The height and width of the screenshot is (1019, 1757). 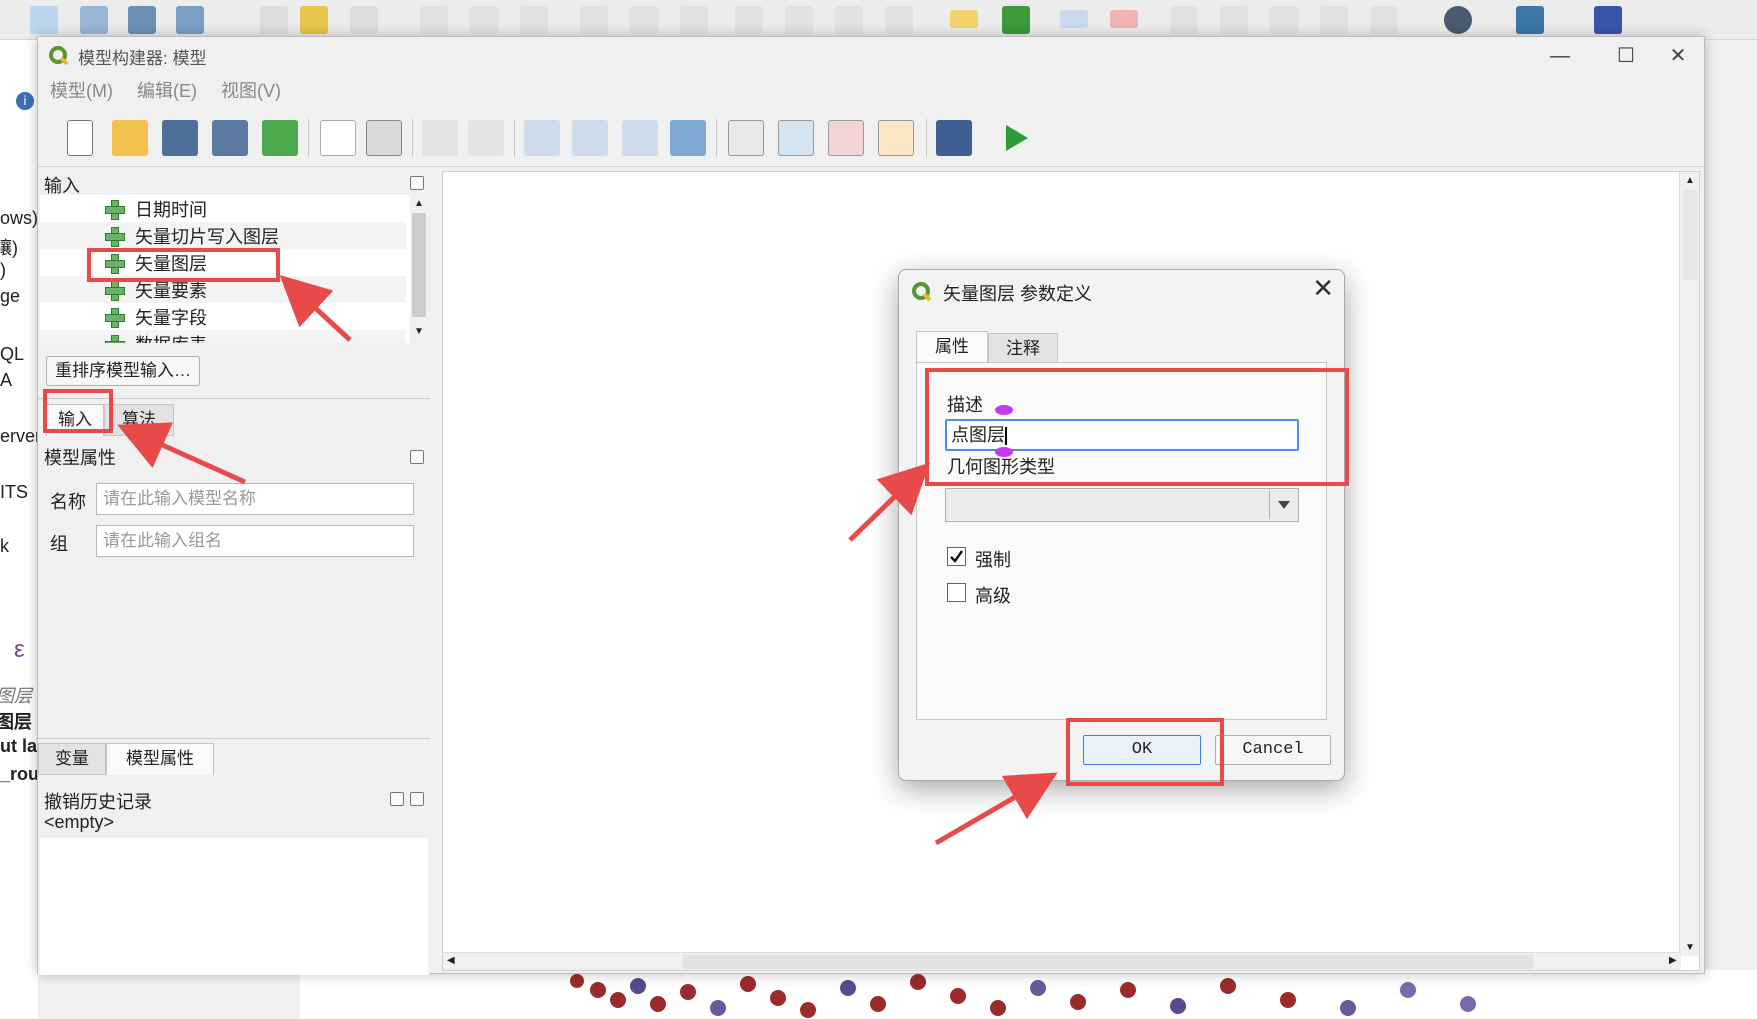 What do you see at coordinates (1673, 960) in the screenshot?
I see `scroll-right-icon: ▶` at bounding box center [1673, 960].